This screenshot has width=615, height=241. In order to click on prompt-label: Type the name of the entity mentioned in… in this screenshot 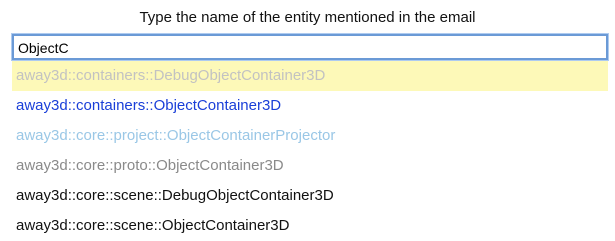, I will do `click(307, 17)`.